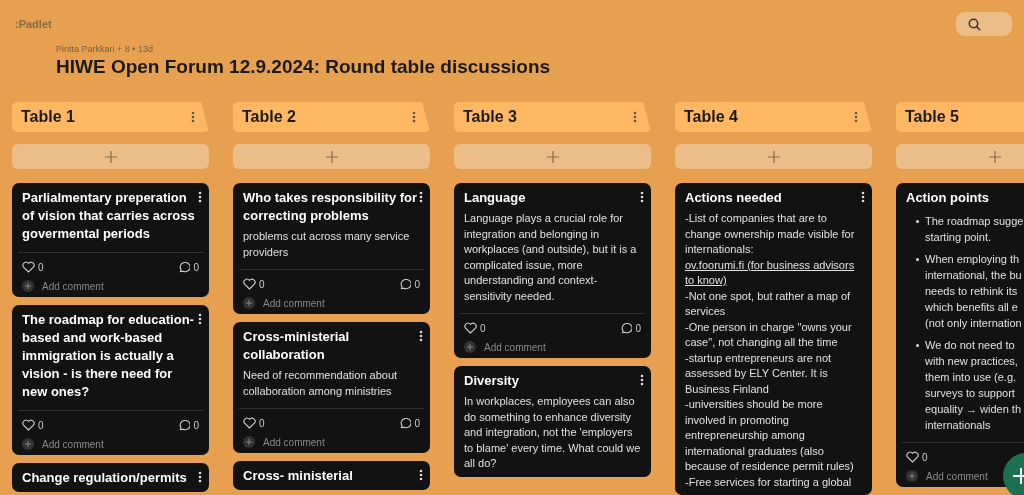  What do you see at coordinates (973, 409) in the screenshot?
I see `bullet-text: equality → widen th` at bounding box center [973, 409].